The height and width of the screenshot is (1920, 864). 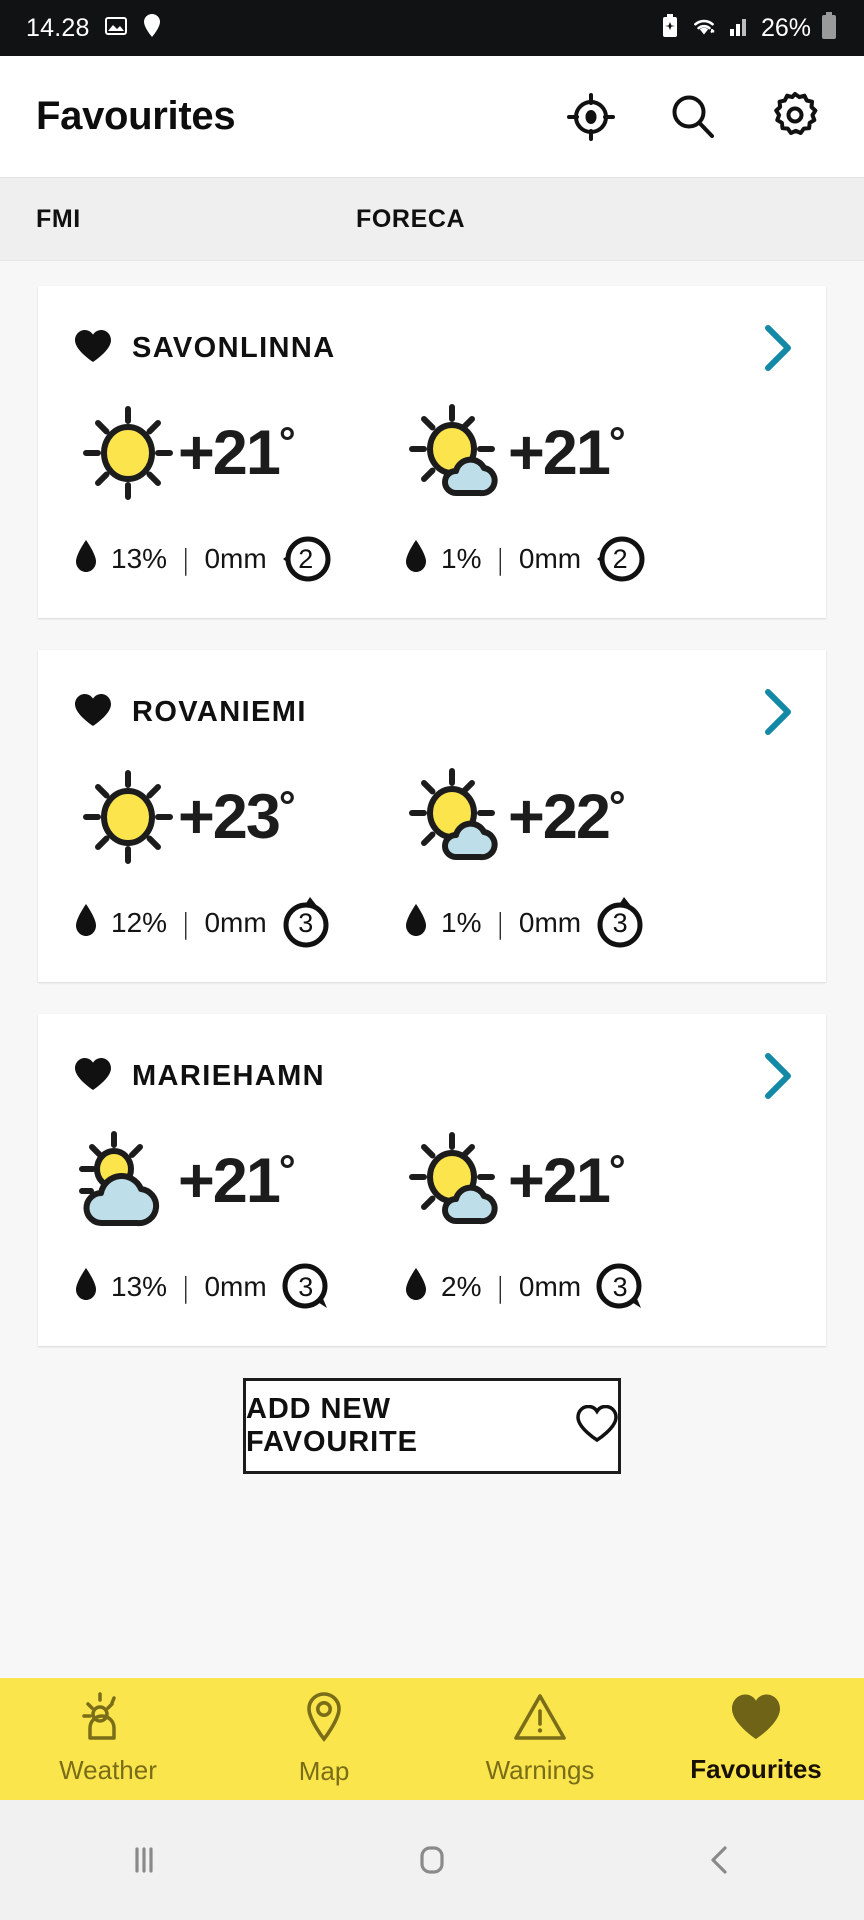 I want to click on home-button, so click(x=432, y=1860).